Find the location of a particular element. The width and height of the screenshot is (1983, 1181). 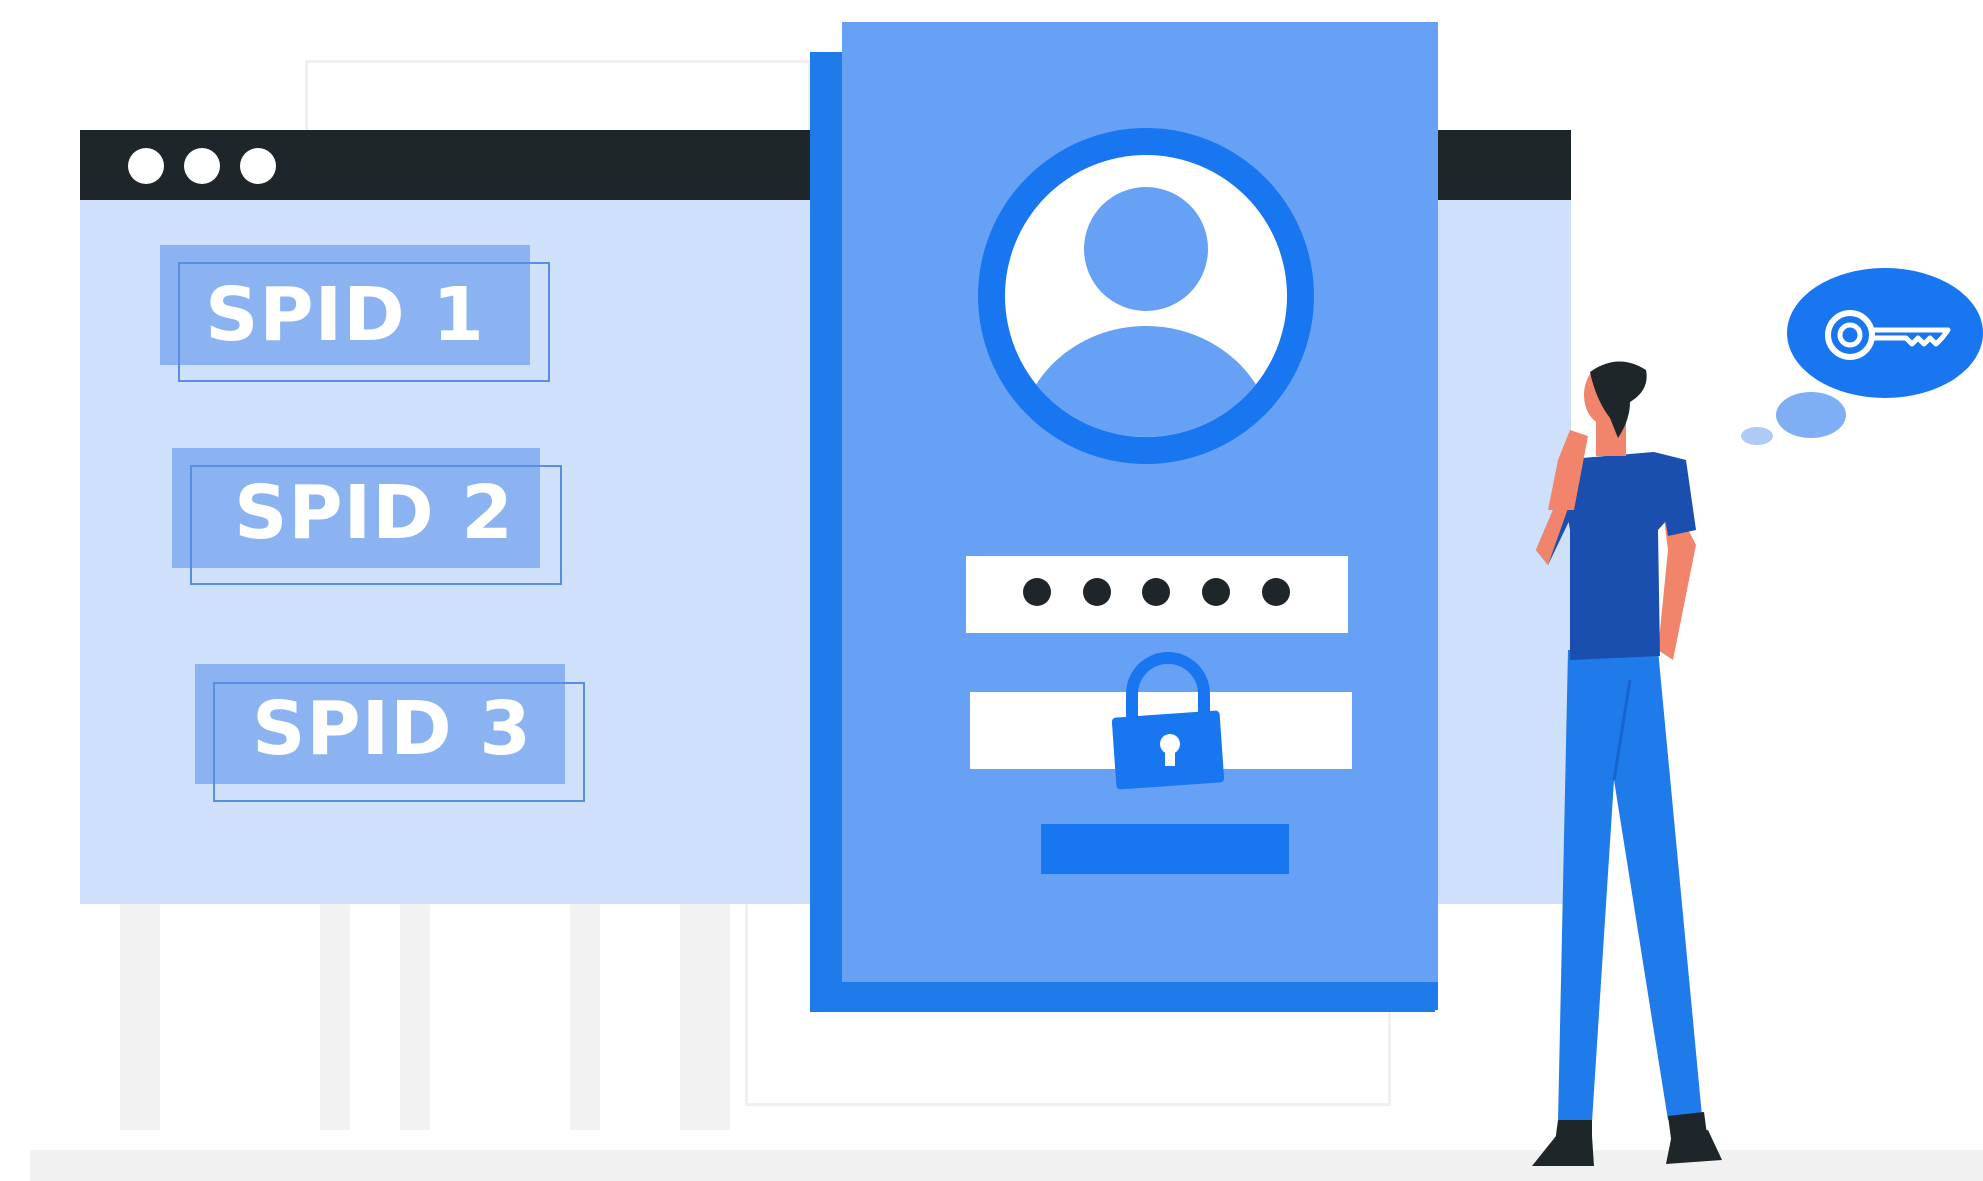

login-submit-button is located at coordinates (1165, 849).